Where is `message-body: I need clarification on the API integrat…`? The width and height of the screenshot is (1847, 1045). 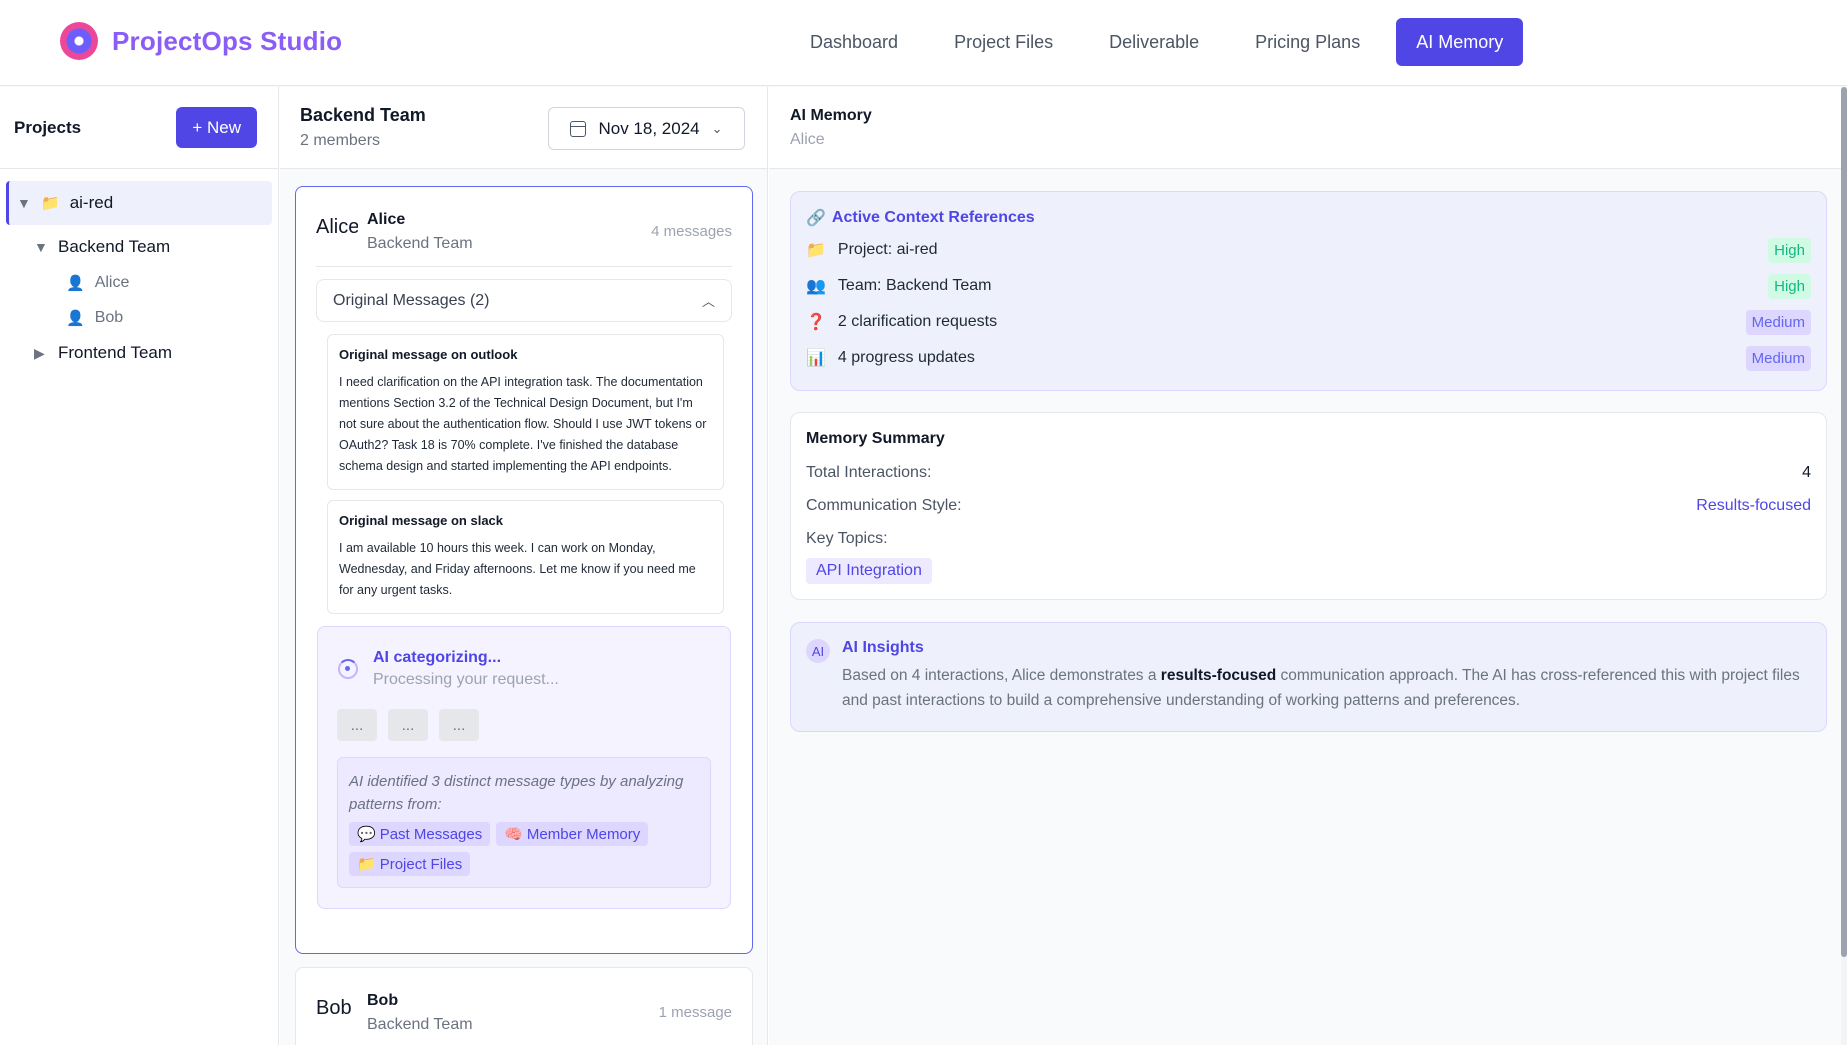 message-body: I need clarification on the API integrat… is located at coordinates (523, 424).